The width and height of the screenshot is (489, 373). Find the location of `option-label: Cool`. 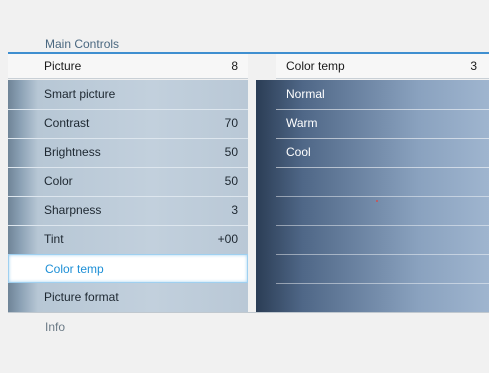

option-label: Cool is located at coordinates (298, 152).